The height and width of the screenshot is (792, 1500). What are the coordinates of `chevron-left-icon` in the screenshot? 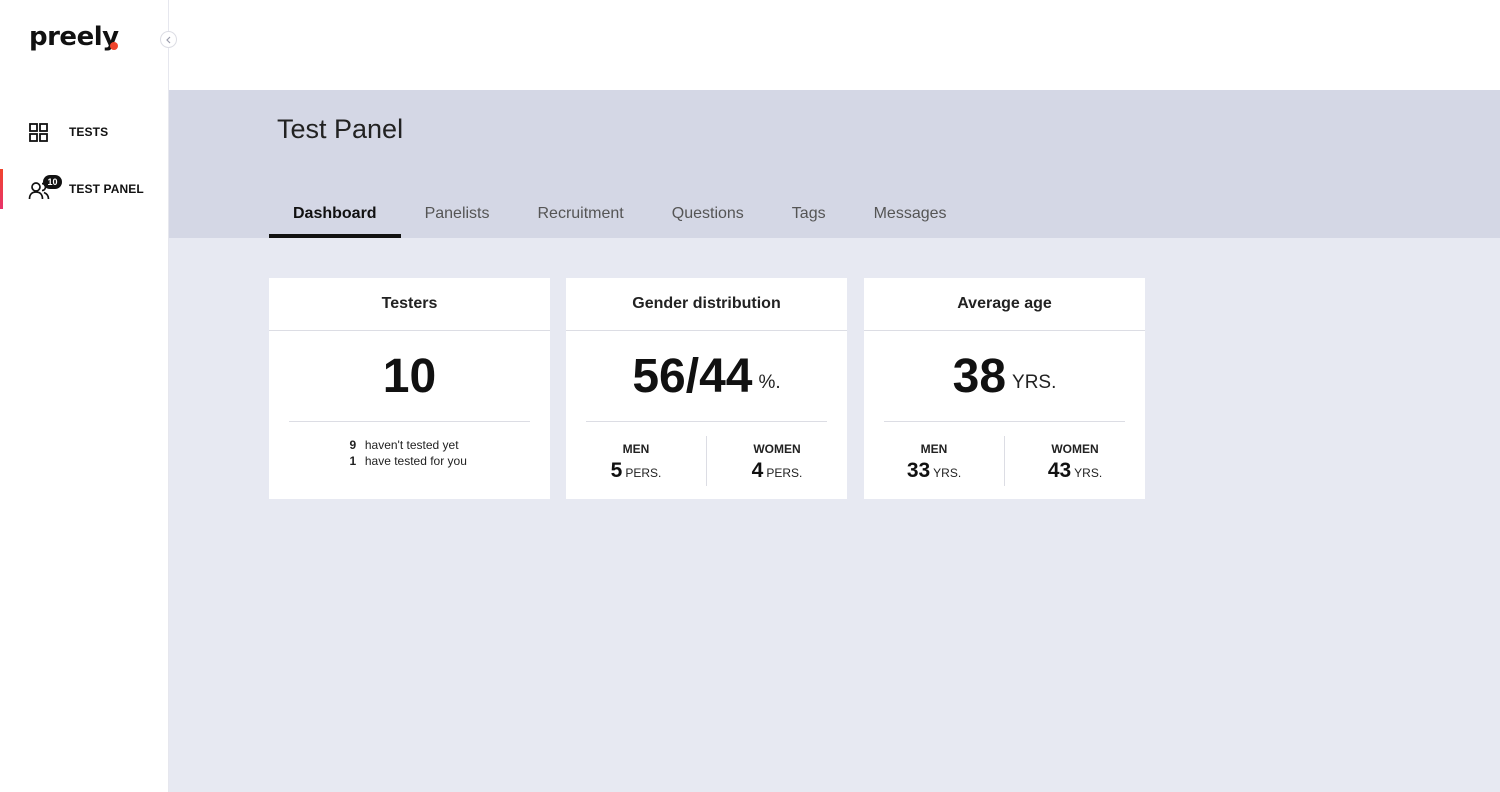 It's located at (167, 39).